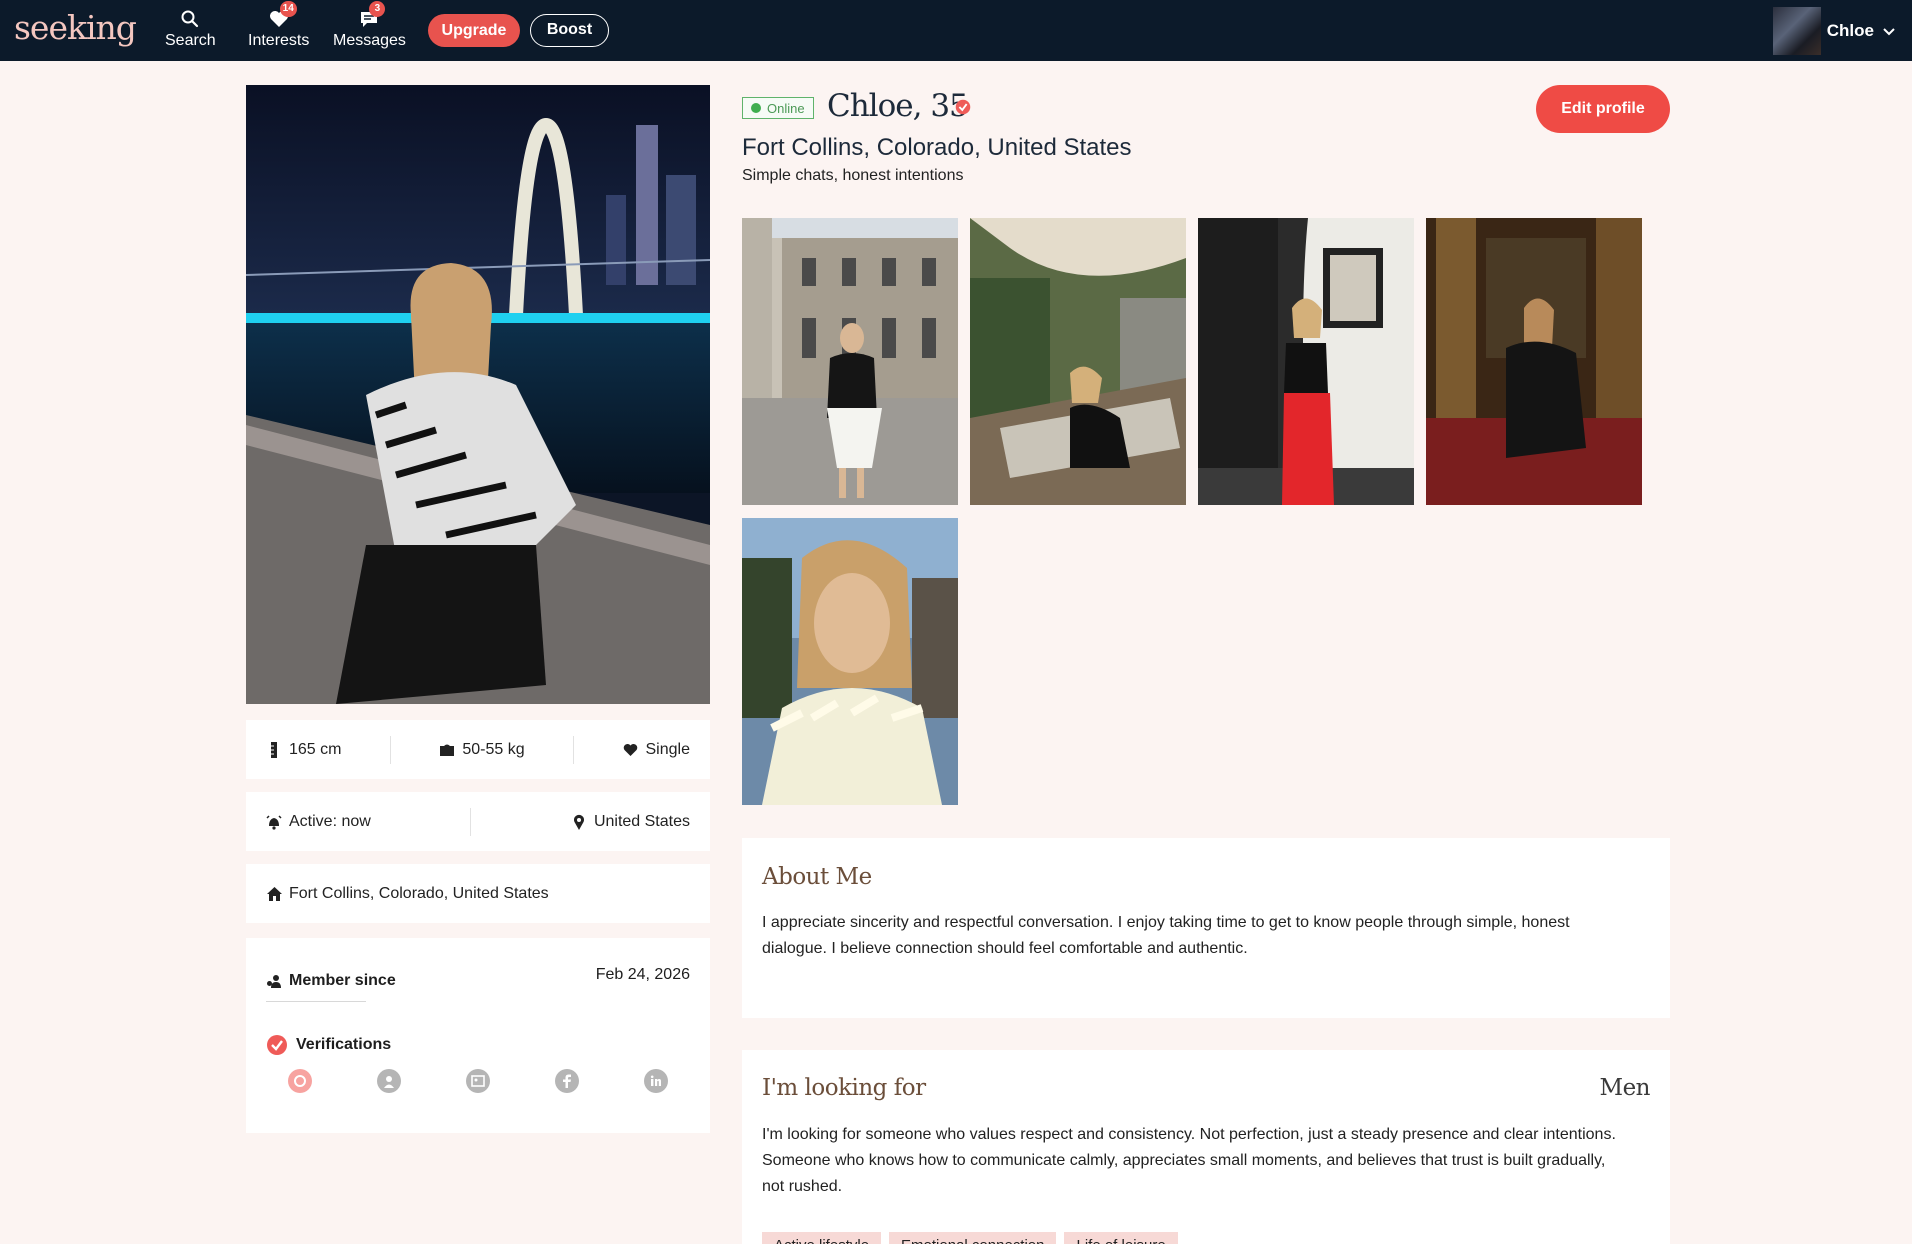 Image resolution: width=1912 pixels, height=1244 pixels. I want to click on photo-verification-icon, so click(300, 1081).